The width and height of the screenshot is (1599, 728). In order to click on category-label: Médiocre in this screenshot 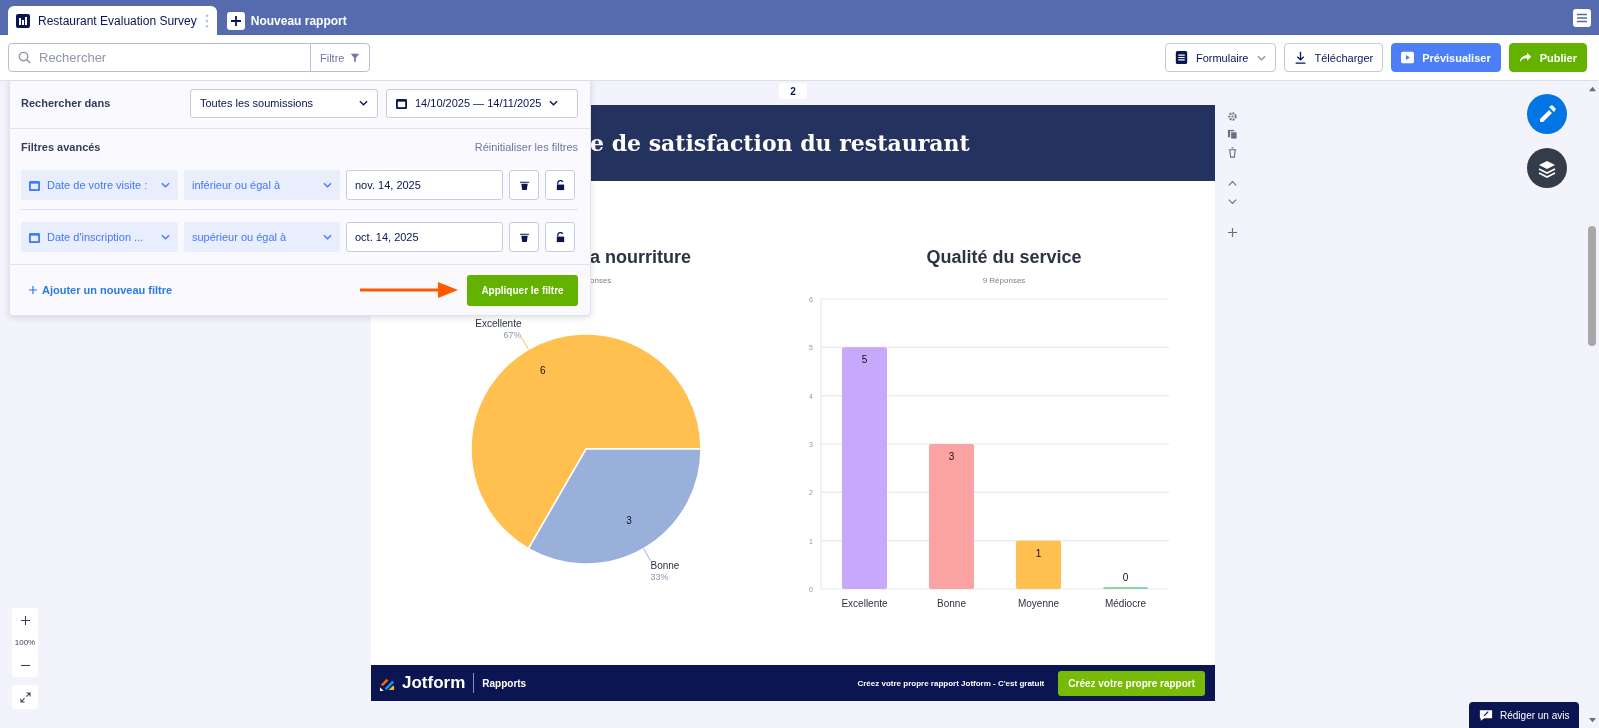, I will do `click(1125, 603)`.